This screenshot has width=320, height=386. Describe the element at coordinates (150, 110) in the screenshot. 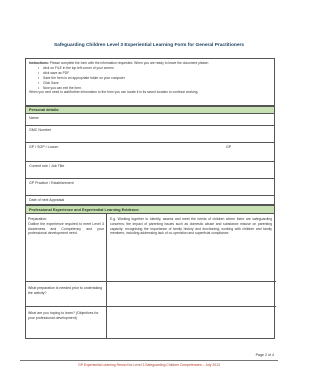

I see `personal-details-header: Personal details:` at that location.